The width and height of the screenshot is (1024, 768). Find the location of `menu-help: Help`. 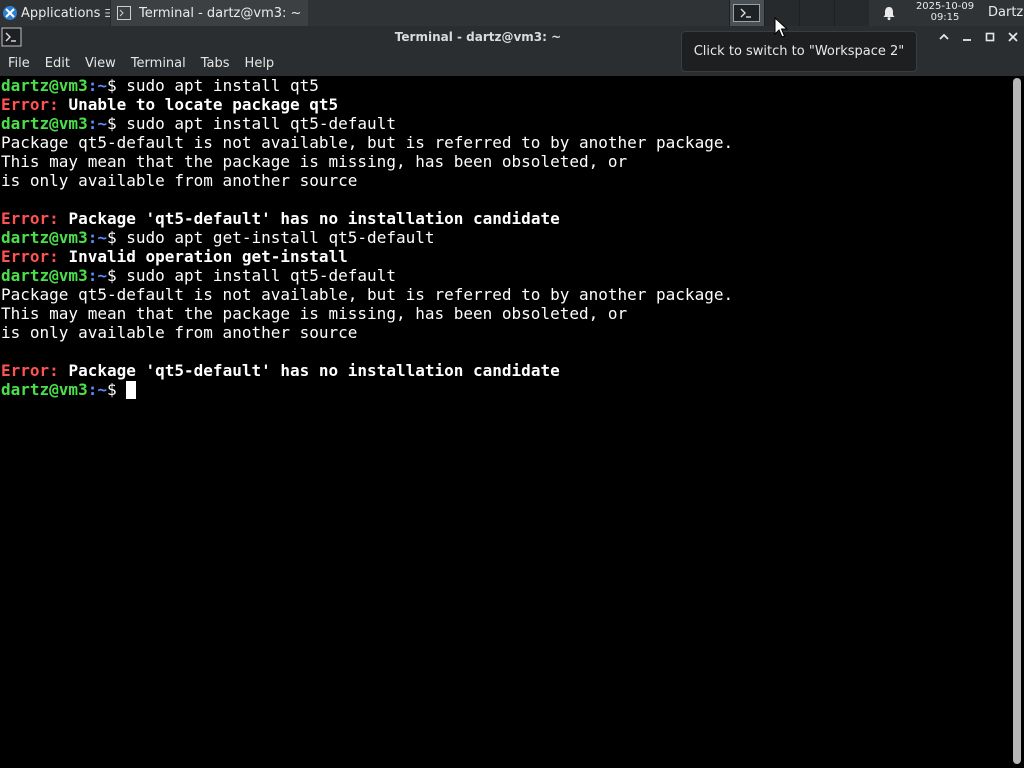

menu-help: Help is located at coordinates (259, 63).